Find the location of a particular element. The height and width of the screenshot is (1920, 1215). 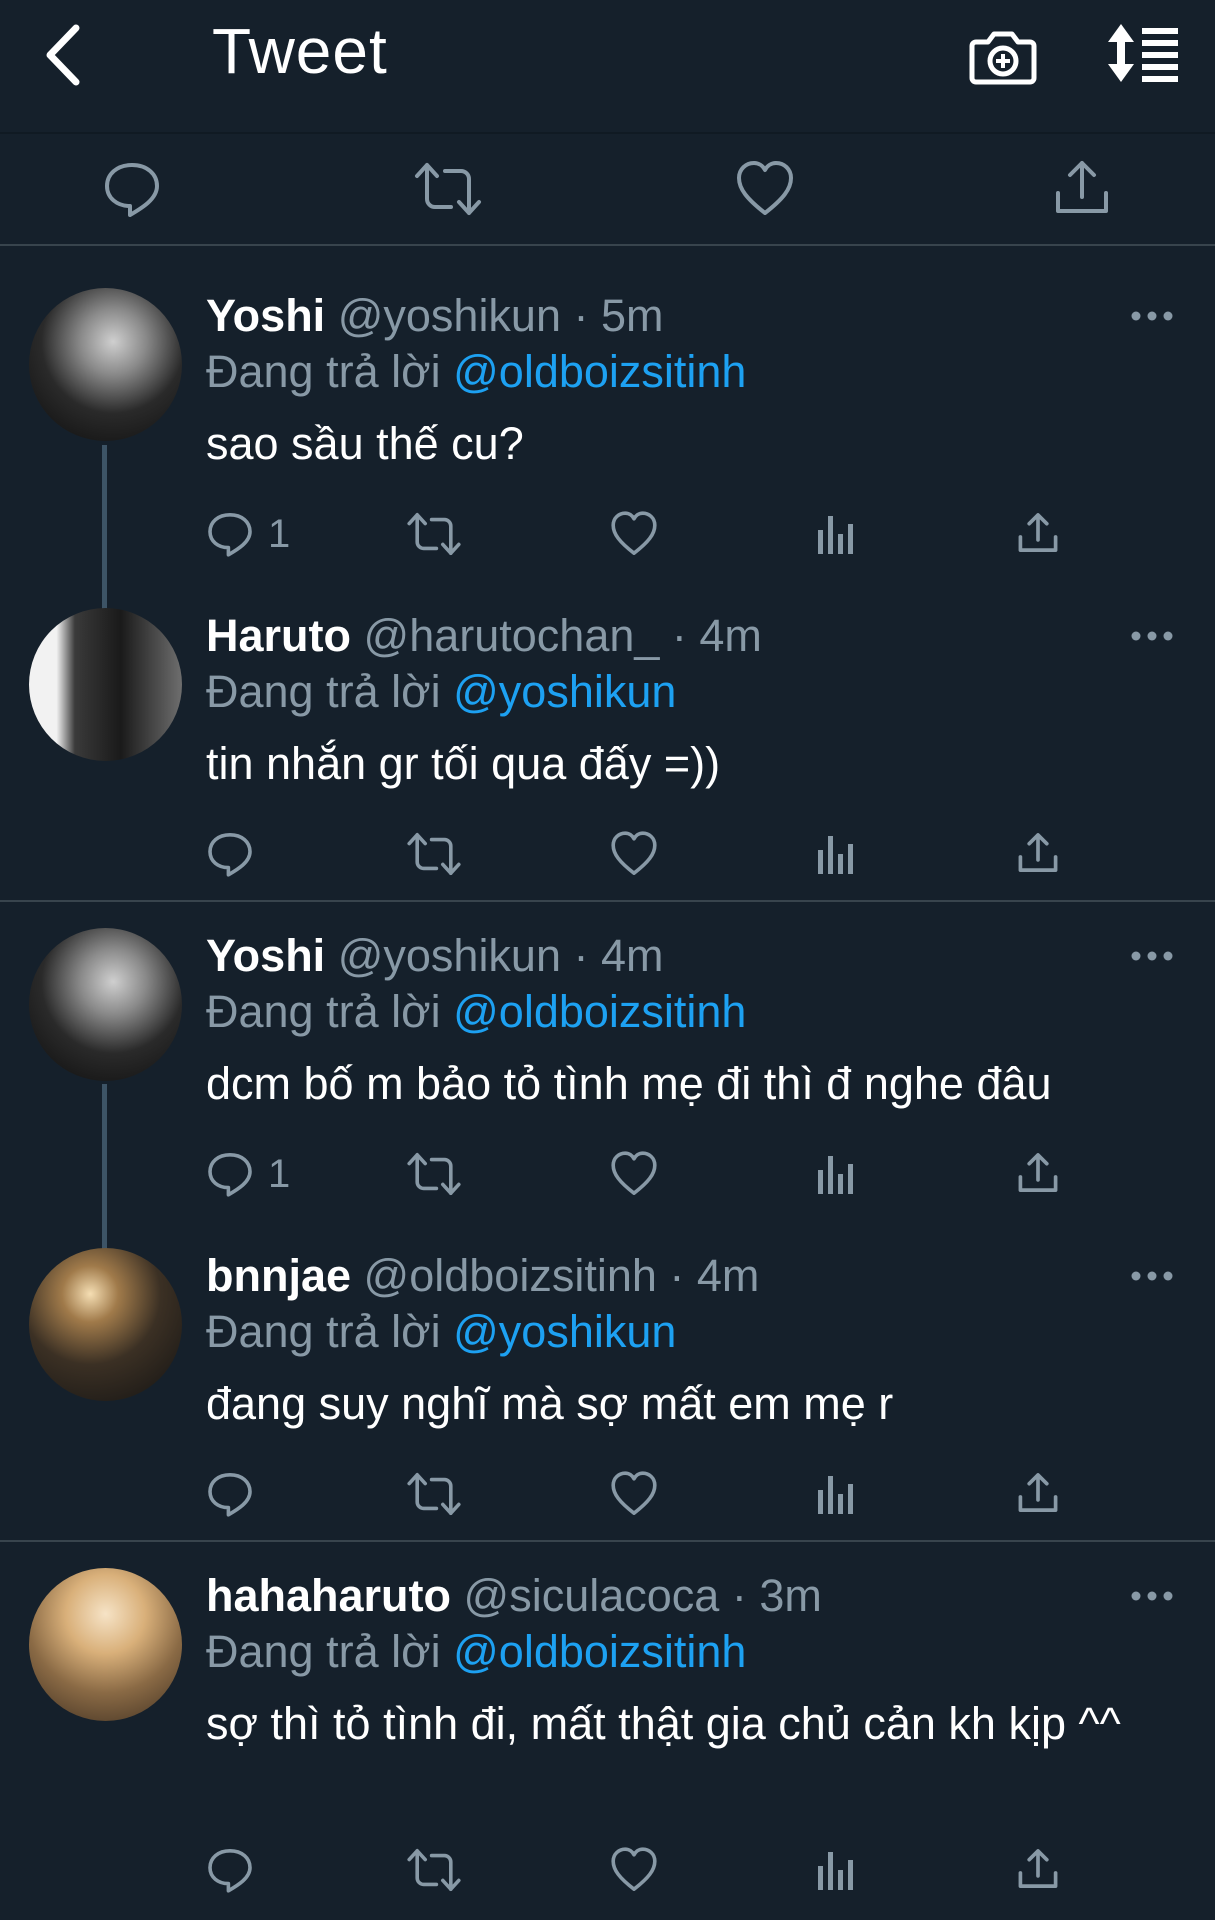

reply-meta: Haruto @harutochan_ · 4m is located at coordinates (484, 636).